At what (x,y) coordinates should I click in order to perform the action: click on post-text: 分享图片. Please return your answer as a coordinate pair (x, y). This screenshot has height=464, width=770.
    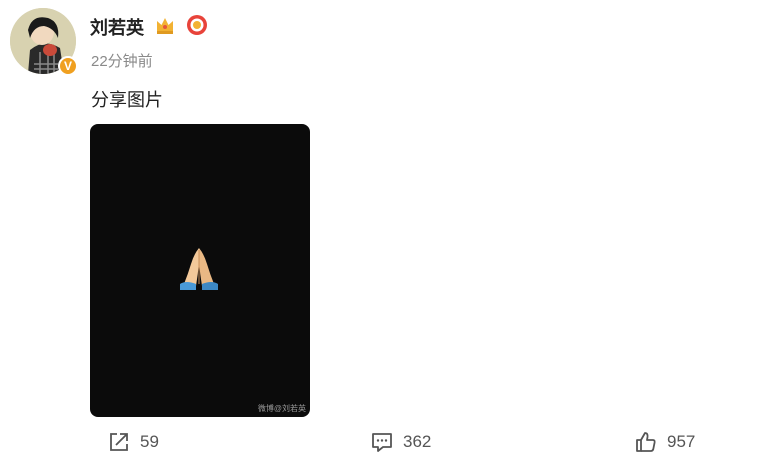
    Looking at the image, I should click on (127, 100).